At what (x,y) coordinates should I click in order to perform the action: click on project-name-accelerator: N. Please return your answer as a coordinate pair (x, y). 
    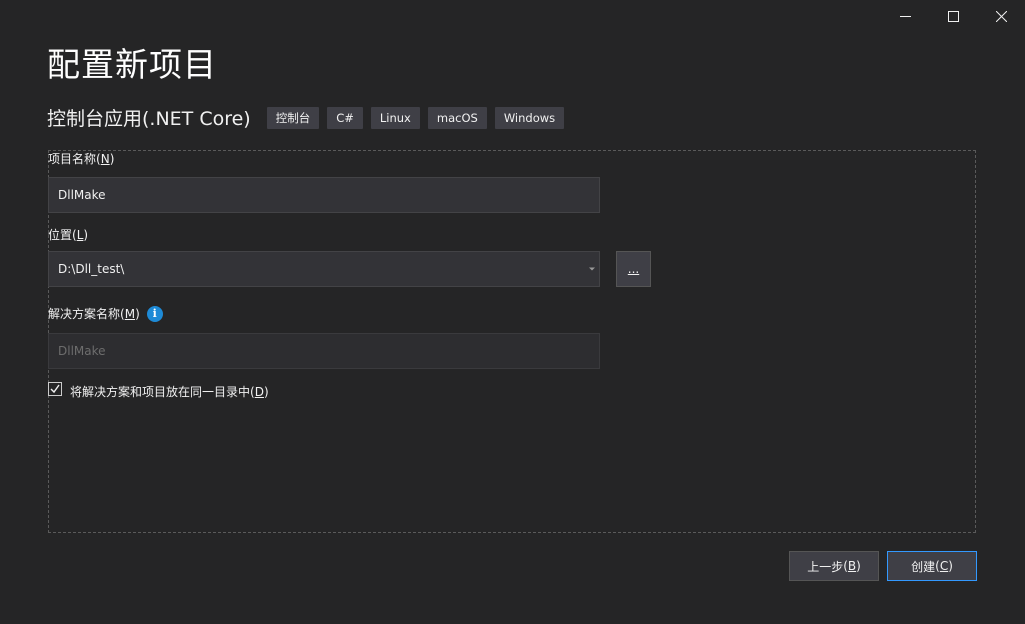
    Looking at the image, I should click on (105, 158).